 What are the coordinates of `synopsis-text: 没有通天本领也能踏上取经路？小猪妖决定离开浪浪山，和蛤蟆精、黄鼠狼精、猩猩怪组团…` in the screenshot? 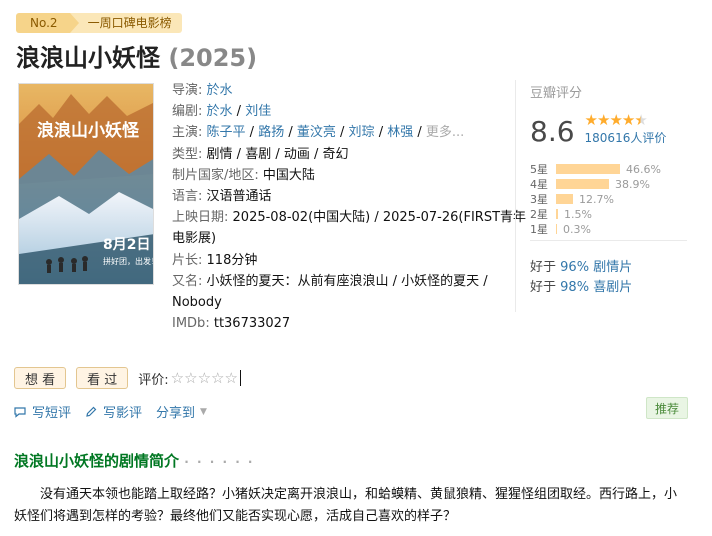 It's located at (346, 505).